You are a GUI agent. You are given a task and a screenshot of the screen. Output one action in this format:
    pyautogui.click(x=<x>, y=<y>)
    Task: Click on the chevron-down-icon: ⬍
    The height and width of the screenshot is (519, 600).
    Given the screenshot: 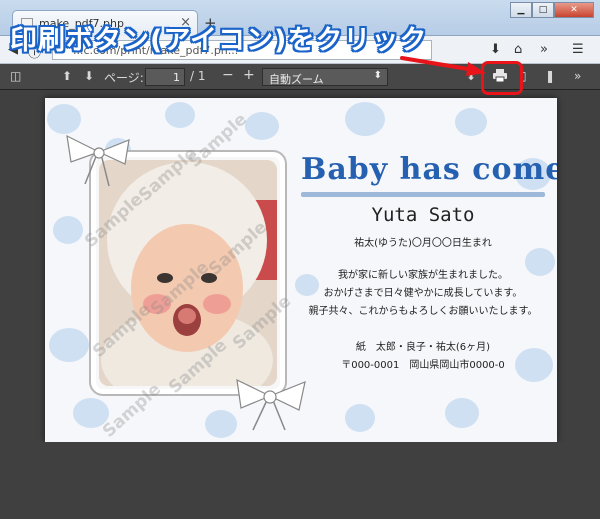 What is the action you would take?
    pyautogui.click(x=377, y=75)
    